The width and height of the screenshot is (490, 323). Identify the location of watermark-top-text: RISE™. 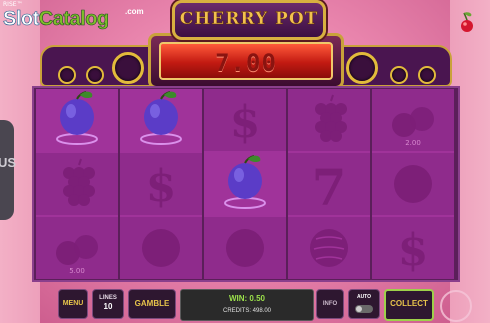
(13, 4).